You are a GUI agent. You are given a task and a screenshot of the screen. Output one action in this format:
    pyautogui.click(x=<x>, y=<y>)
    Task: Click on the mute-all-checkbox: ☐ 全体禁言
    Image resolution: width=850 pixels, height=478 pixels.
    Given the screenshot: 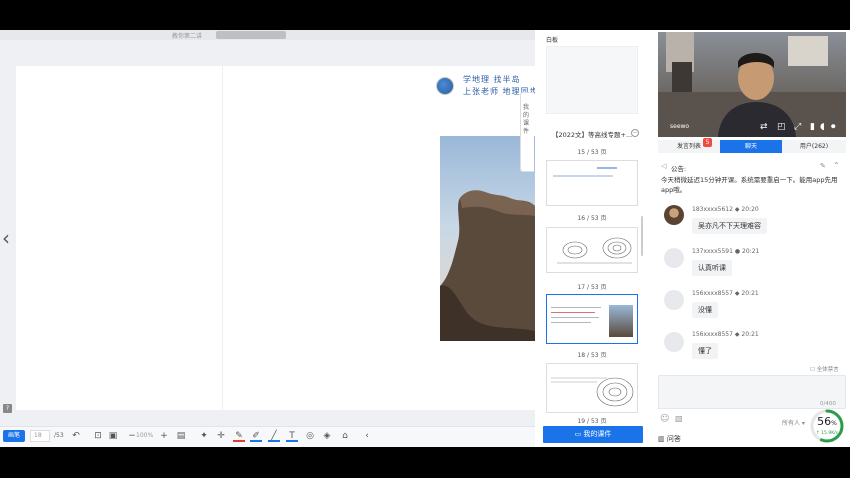 What is the action you would take?
    pyautogui.click(x=824, y=369)
    